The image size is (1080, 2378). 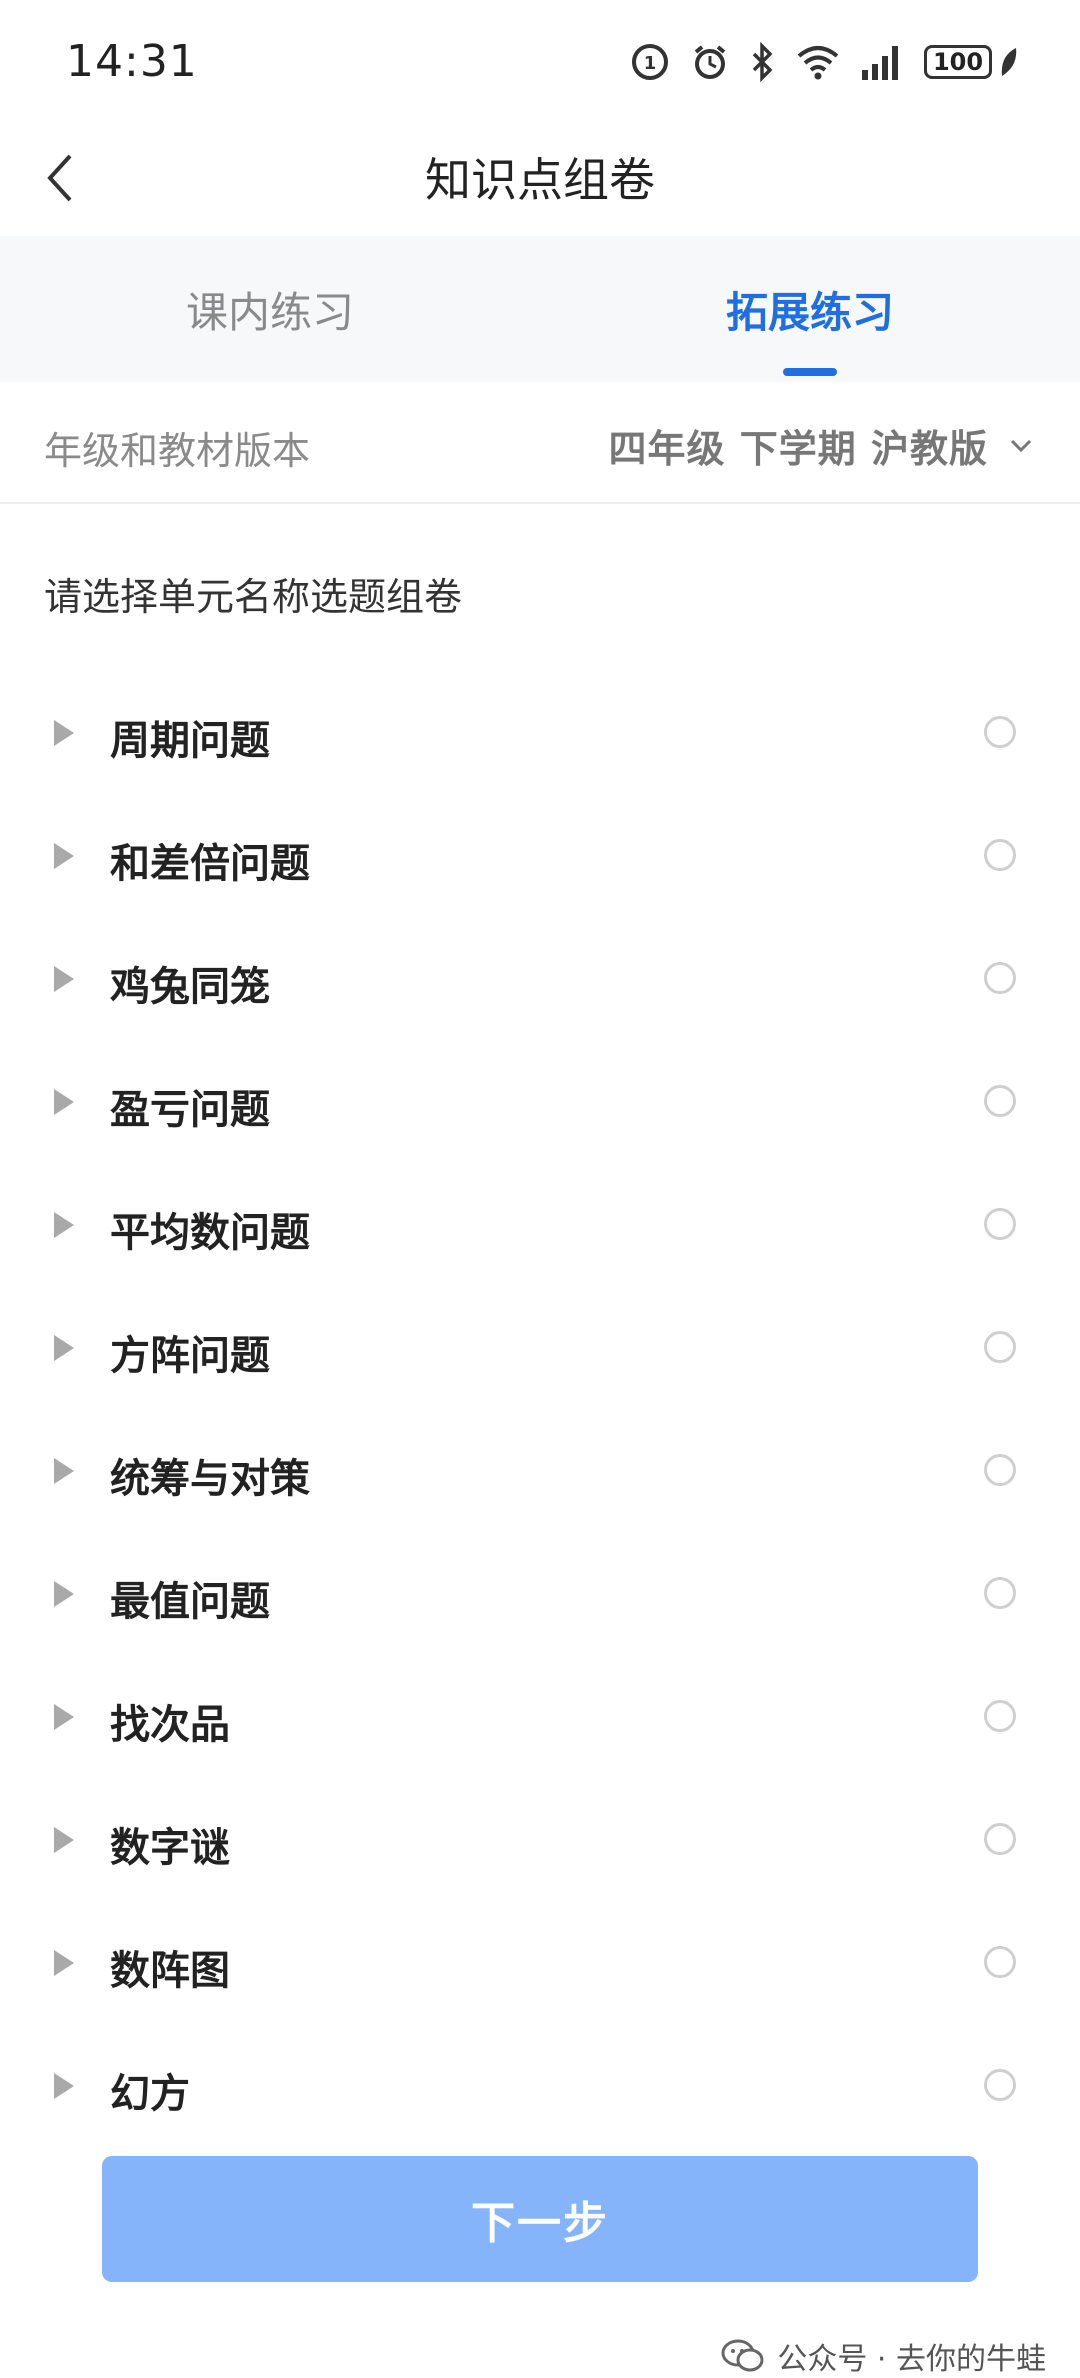 What do you see at coordinates (958, 62) in the screenshot?
I see `battery-level: 100` at bounding box center [958, 62].